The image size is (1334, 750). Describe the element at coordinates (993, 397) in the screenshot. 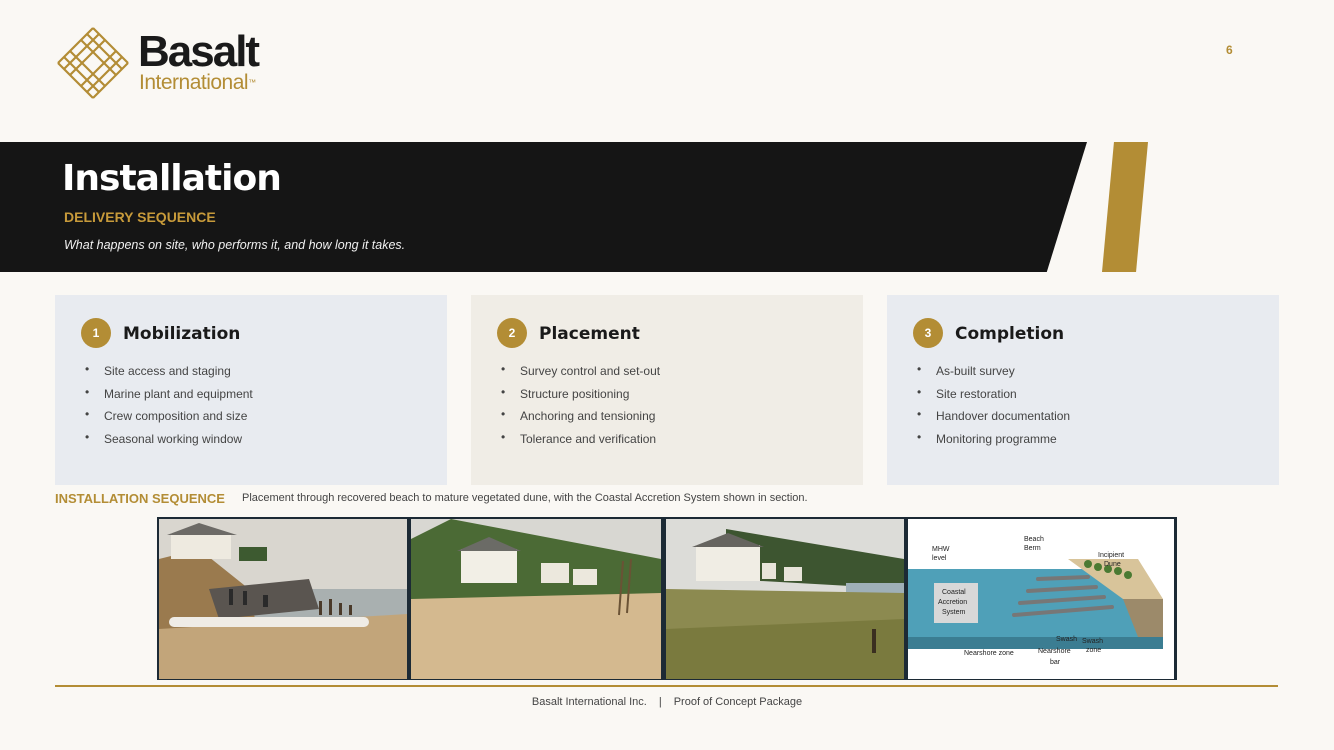

I see `list-item: Site restoration` at that location.